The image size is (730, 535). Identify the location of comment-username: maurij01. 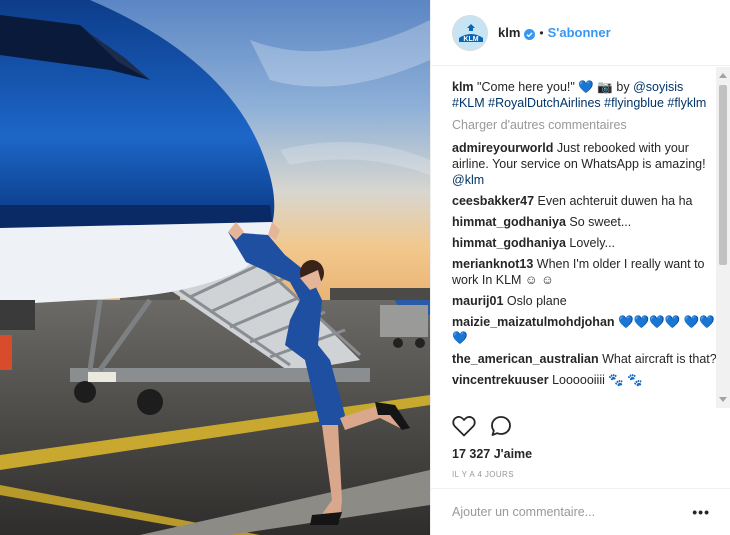
(477, 301).